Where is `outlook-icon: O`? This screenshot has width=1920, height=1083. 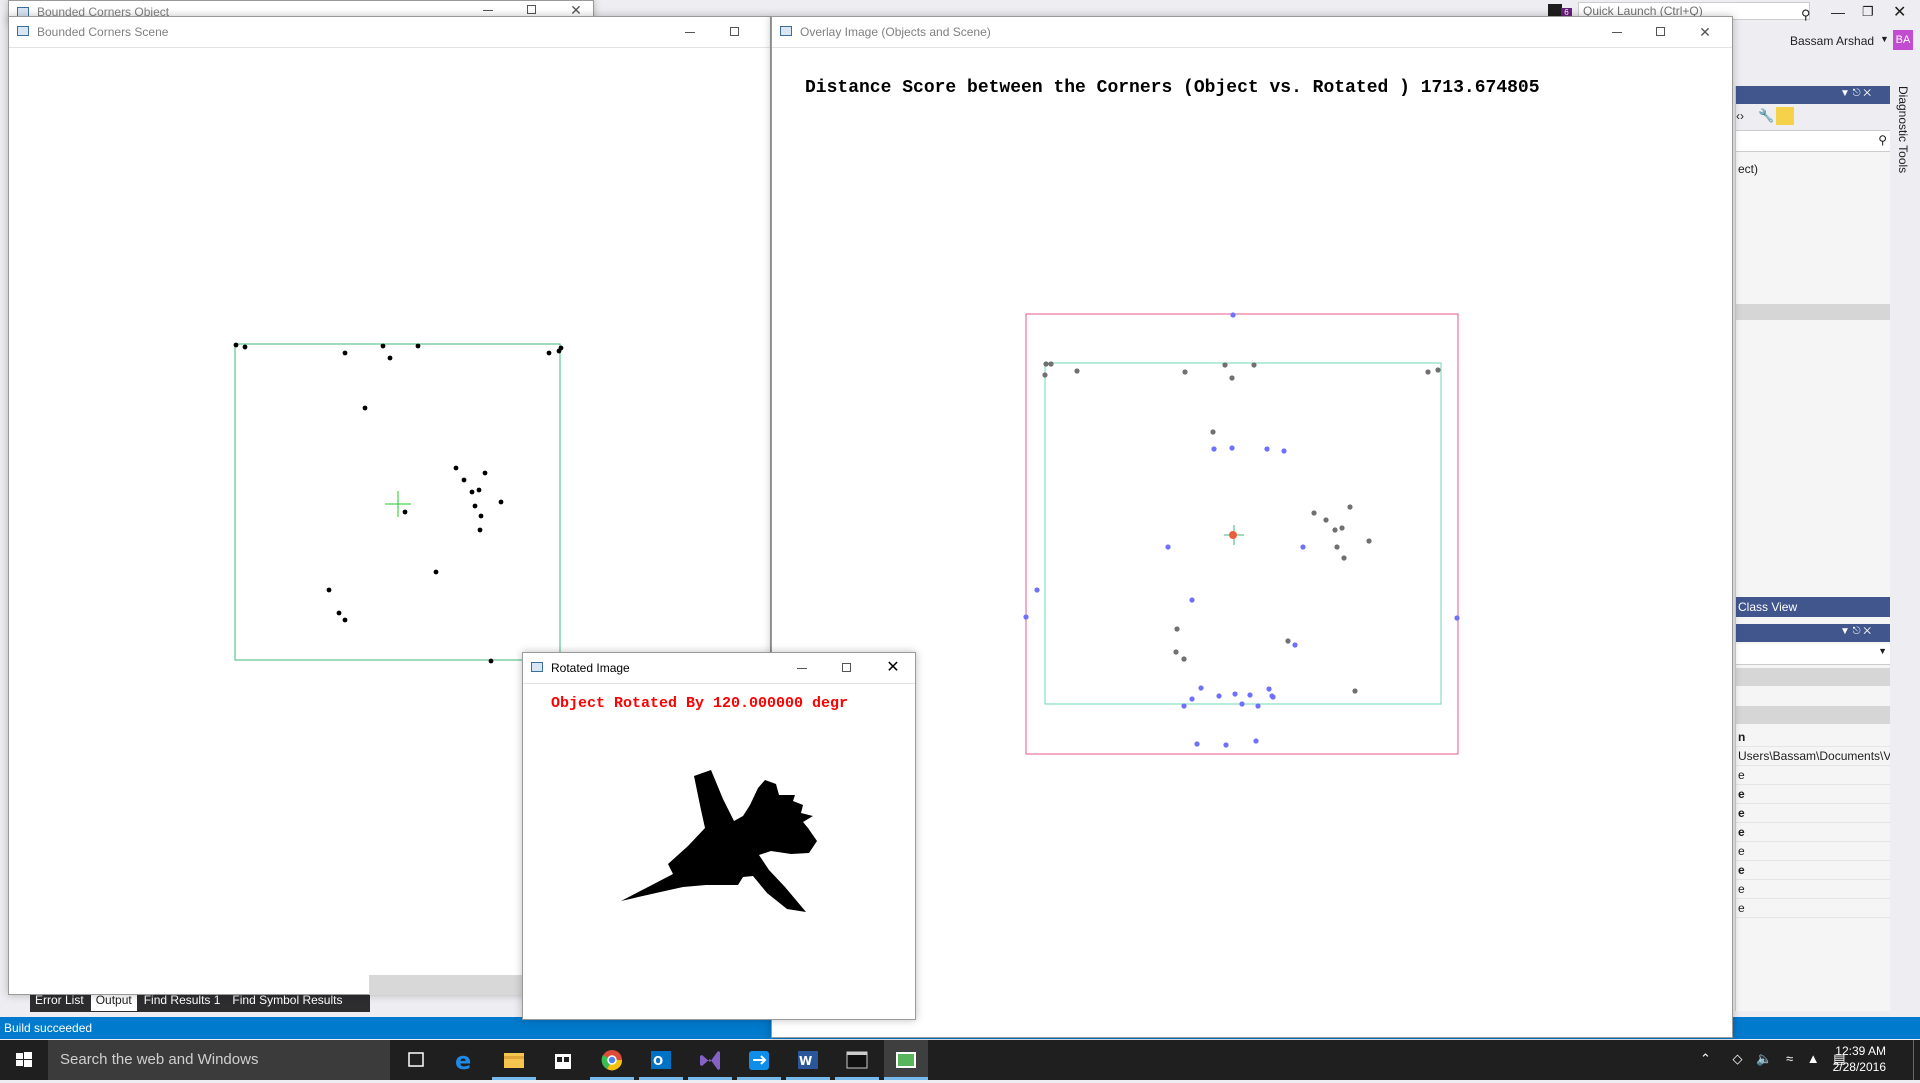
outlook-icon: O is located at coordinates (661, 1060).